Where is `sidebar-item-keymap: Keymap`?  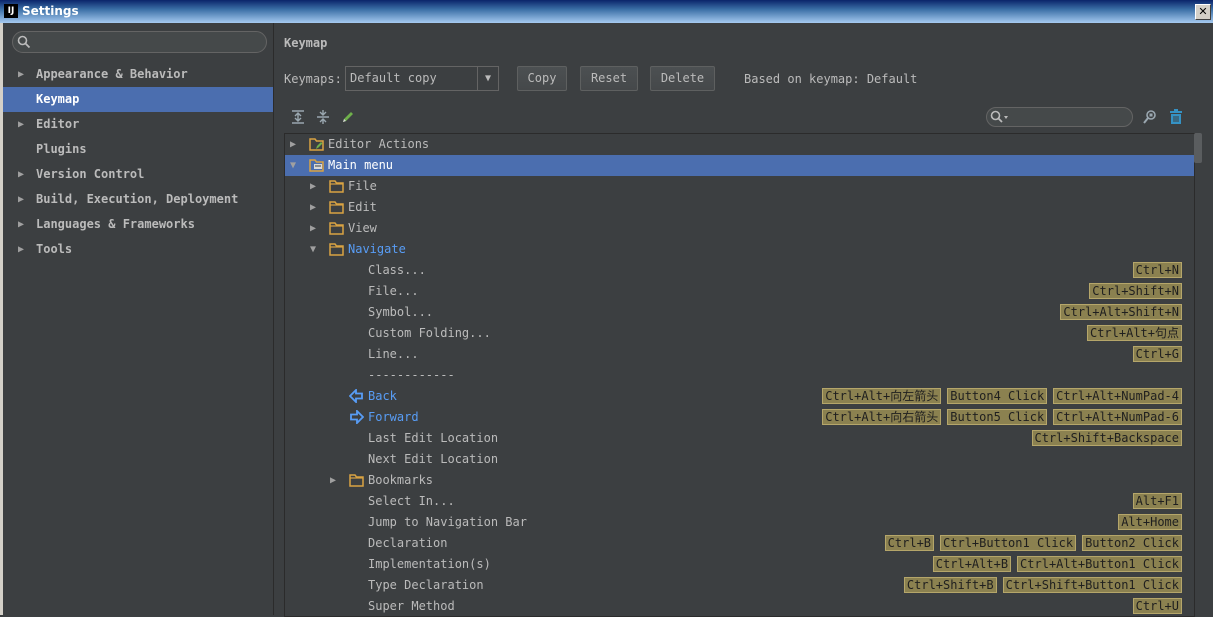
sidebar-item-keymap: Keymap is located at coordinates (138, 99).